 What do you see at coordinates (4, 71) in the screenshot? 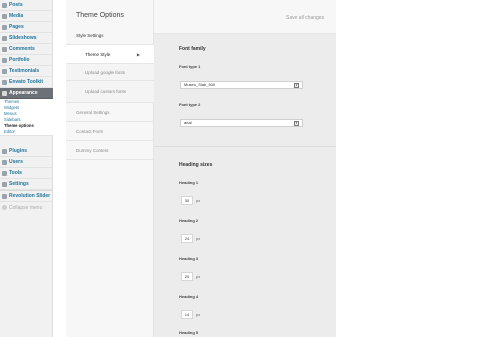
I see `testimonials-icon` at bounding box center [4, 71].